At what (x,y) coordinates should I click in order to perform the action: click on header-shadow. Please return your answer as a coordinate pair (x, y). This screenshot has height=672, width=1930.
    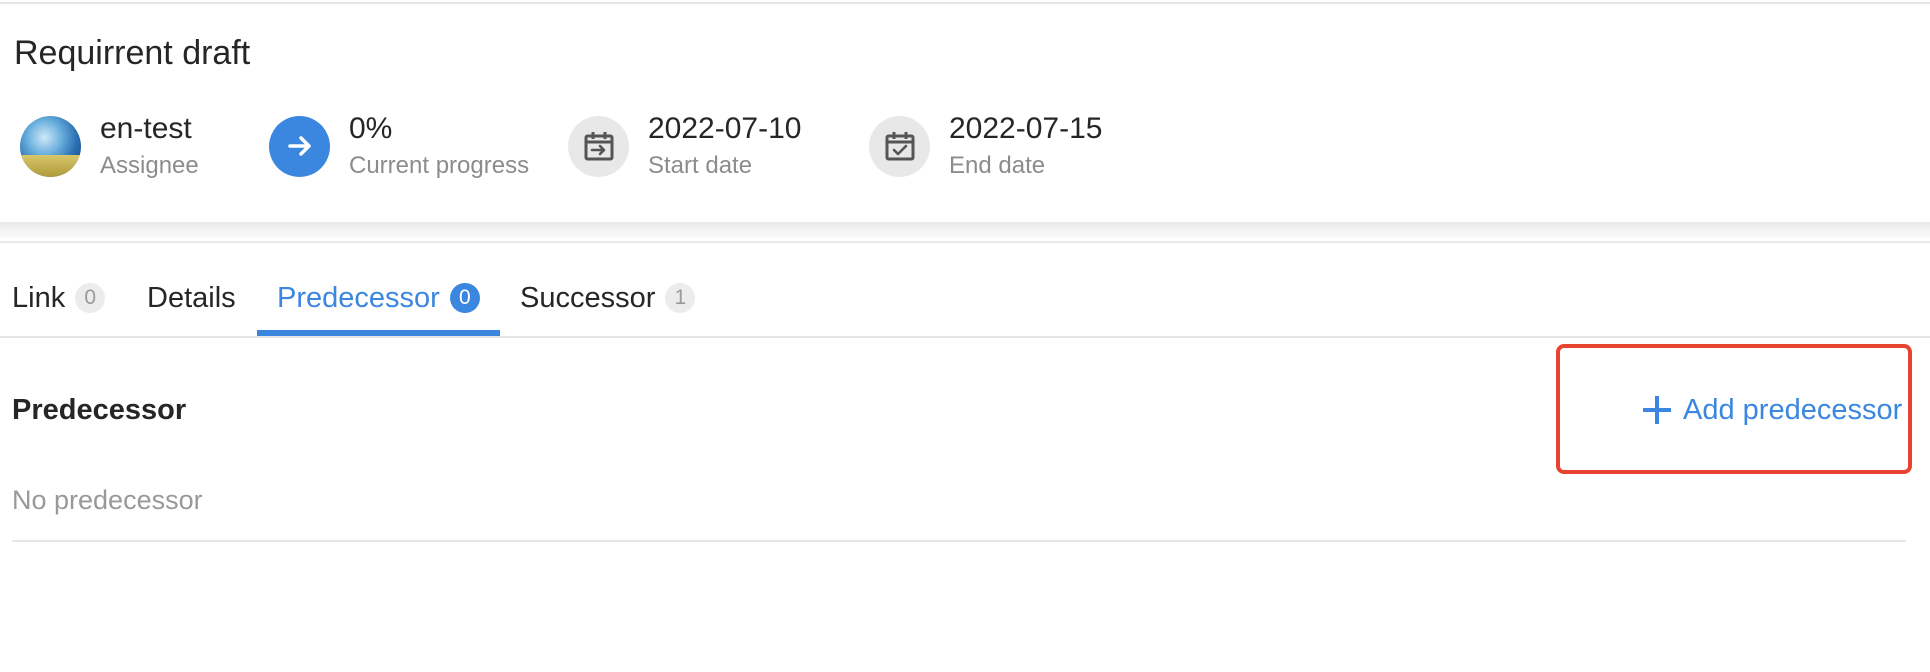
    Looking at the image, I should click on (965, 230).